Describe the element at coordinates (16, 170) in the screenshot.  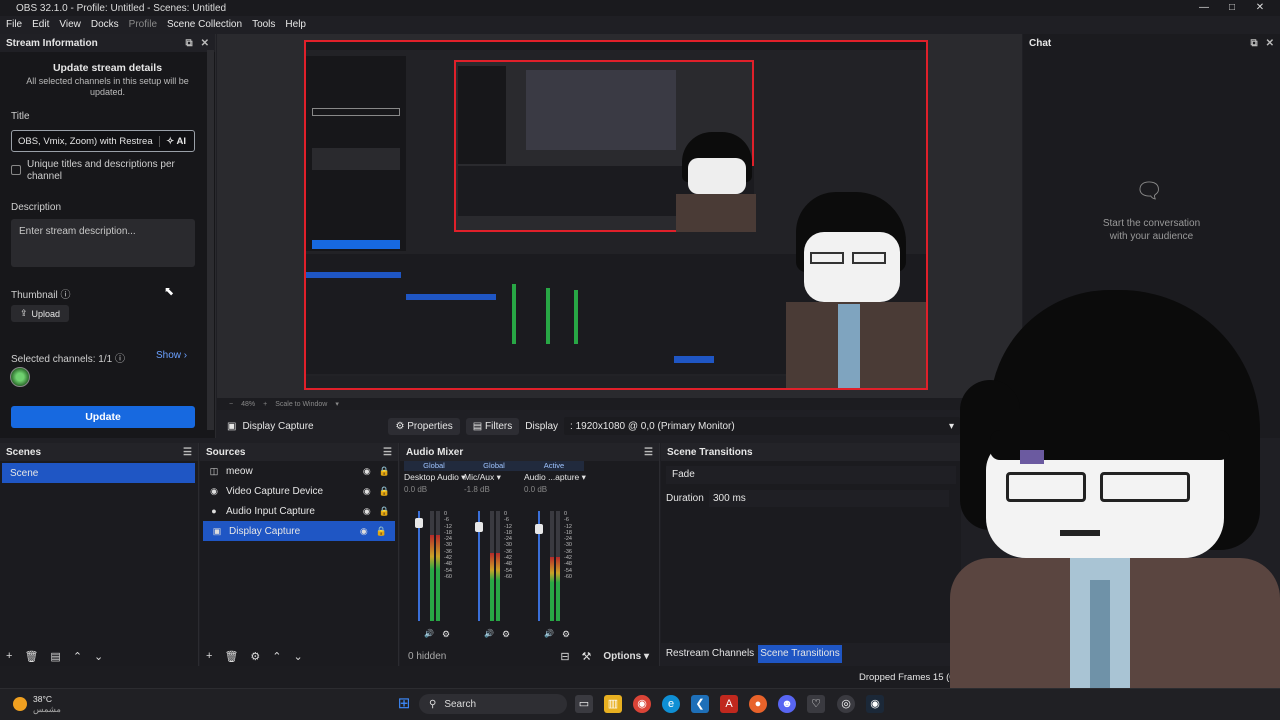
I see `unique-checkbox` at that location.